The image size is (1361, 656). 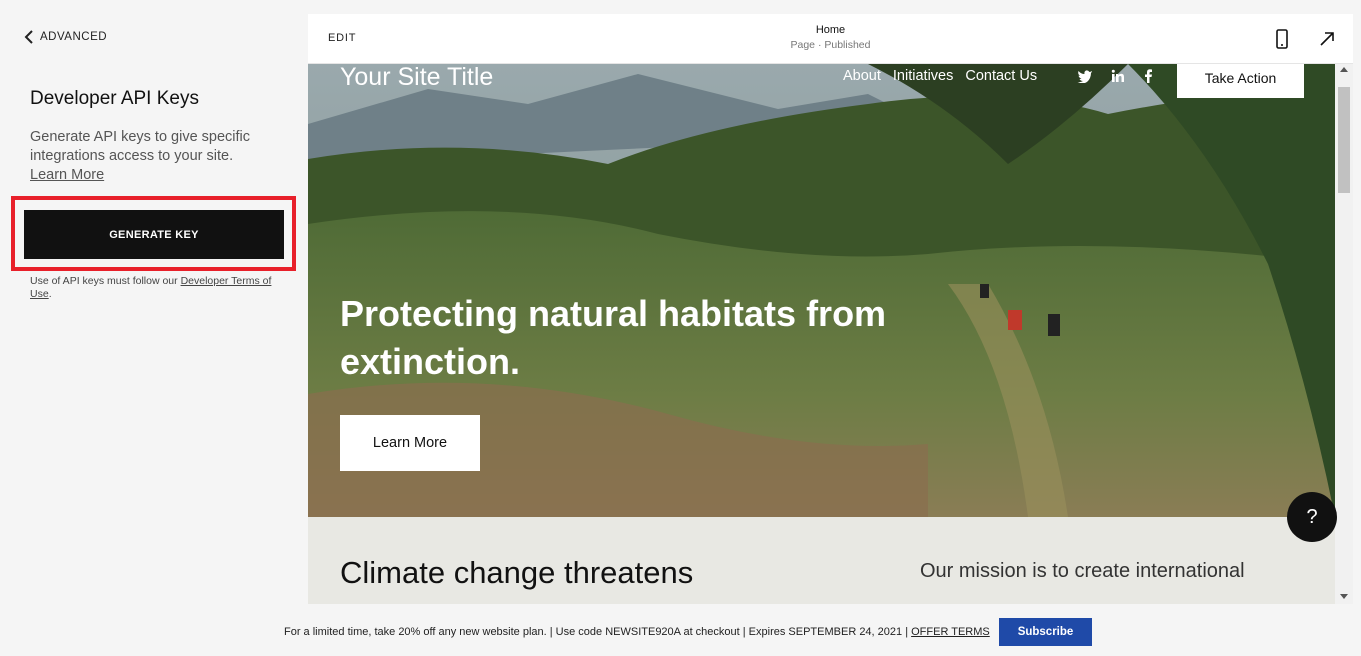 I want to click on section-text: Our mission is to create international, so click(x=1082, y=571).